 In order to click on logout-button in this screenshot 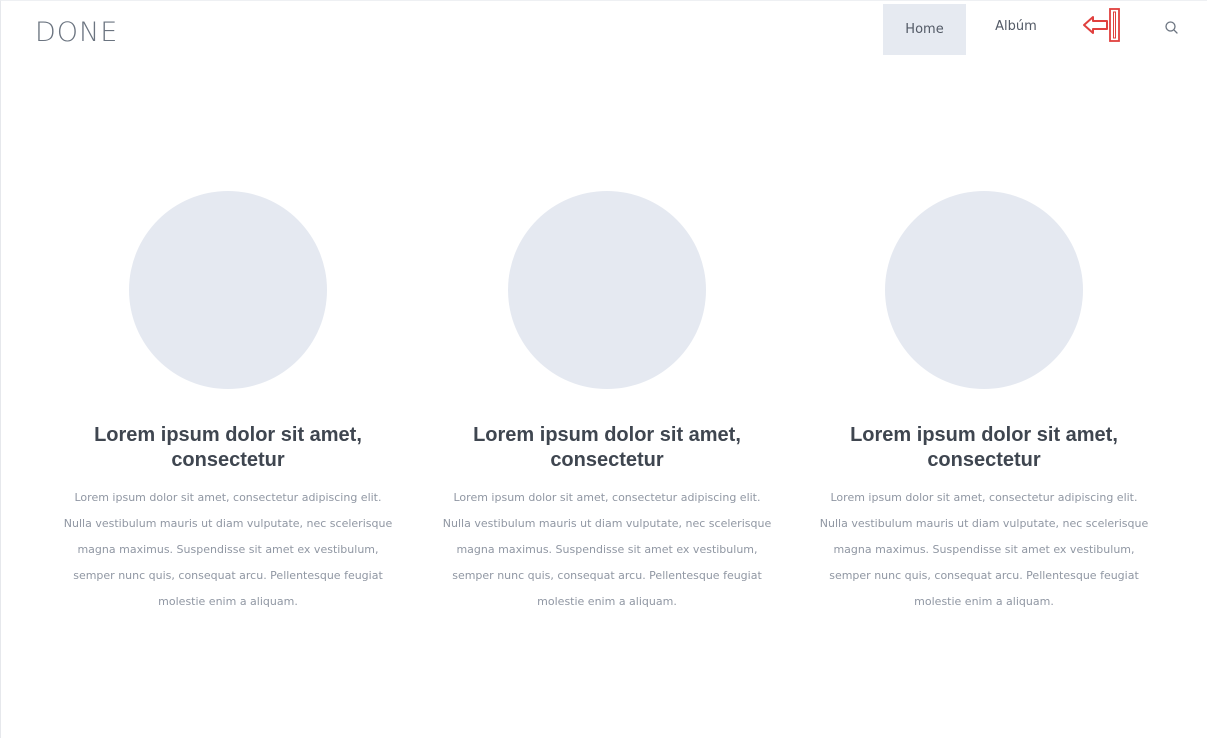, I will do `click(1103, 25)`.